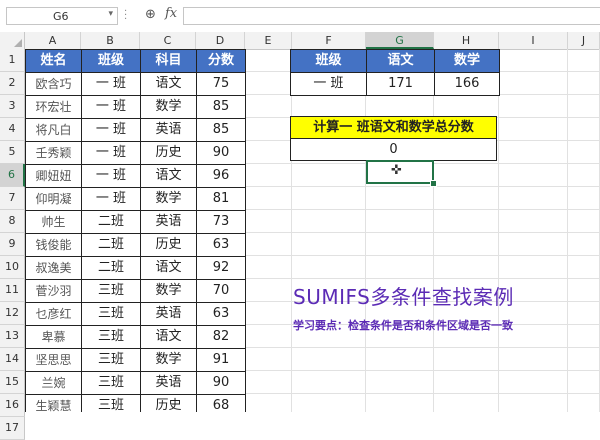 Image resolution: width=600 pixels, height=440 pixels. I want to click on row-header-6: 6, so click(12, 175).